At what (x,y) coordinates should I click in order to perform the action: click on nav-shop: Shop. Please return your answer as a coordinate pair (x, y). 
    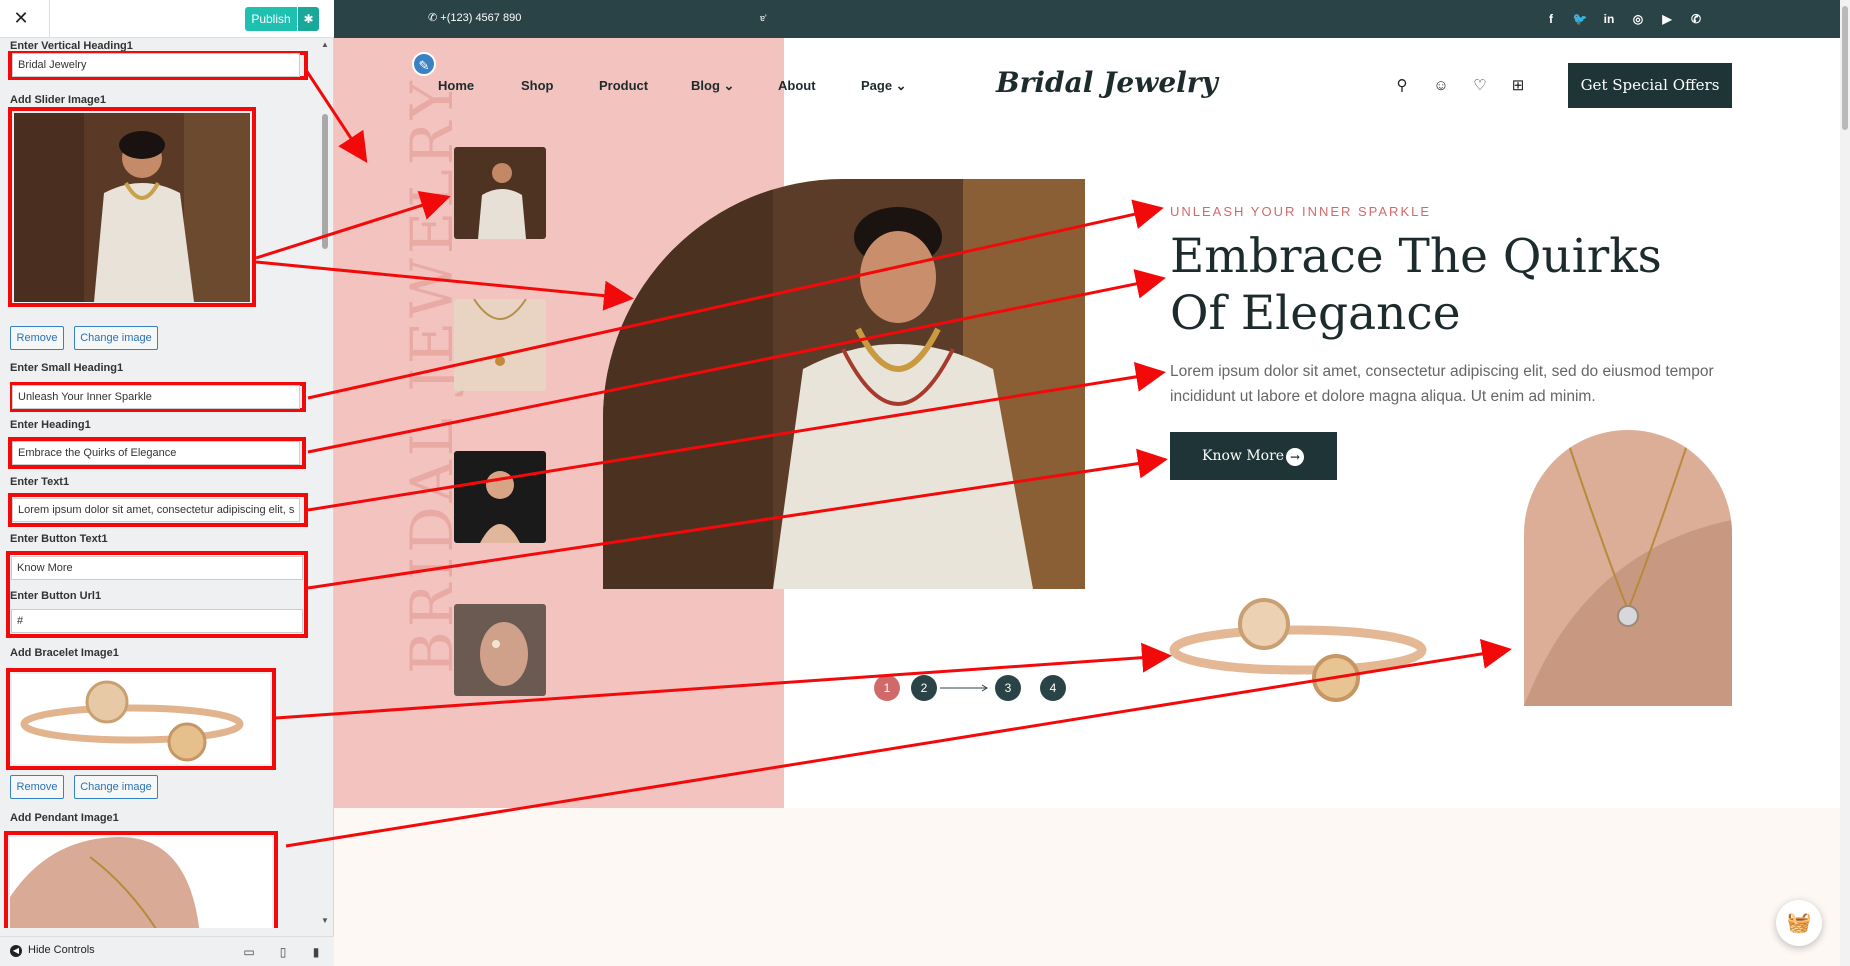
    Looking at the image, I should click on (537, 85).